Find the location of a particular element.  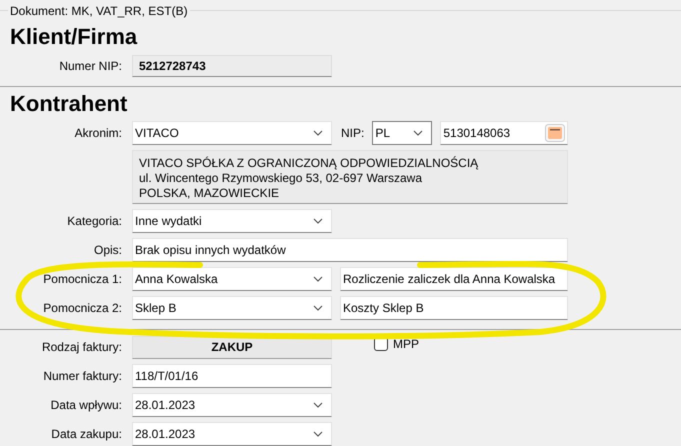

card-icon is located at coordinates (555, 133).